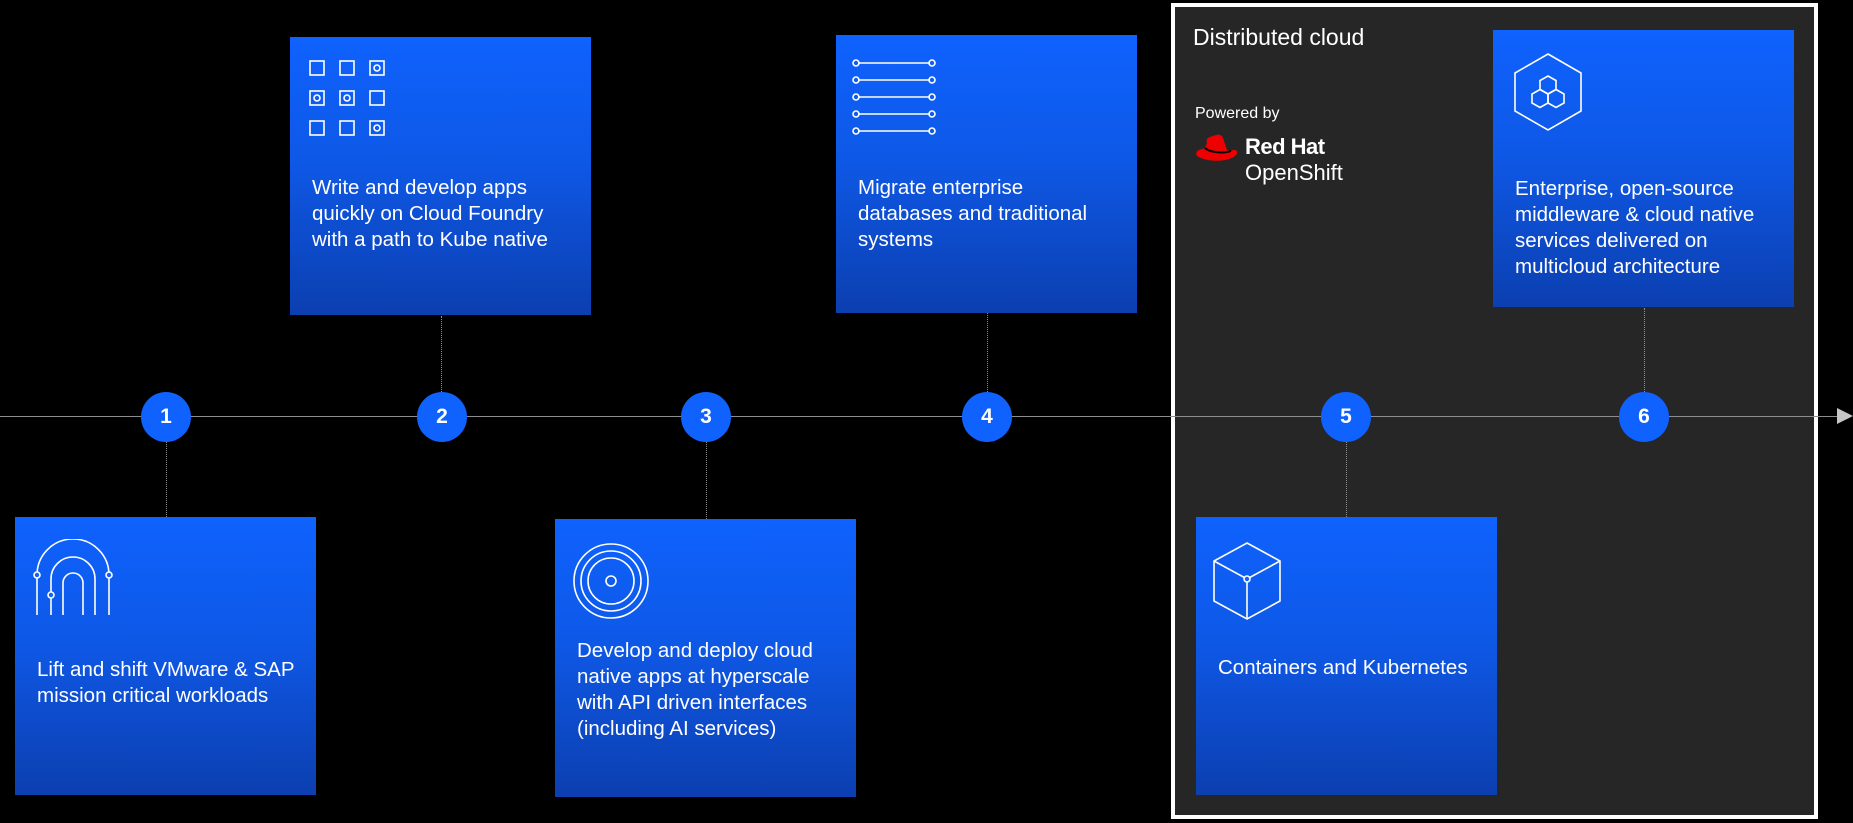 The height and width of the screenshot is (823, 1853). What do you see at coordinates (894, 97) in the screenshot?
I see `list-lines-icon` at bounding box center [894, 97].